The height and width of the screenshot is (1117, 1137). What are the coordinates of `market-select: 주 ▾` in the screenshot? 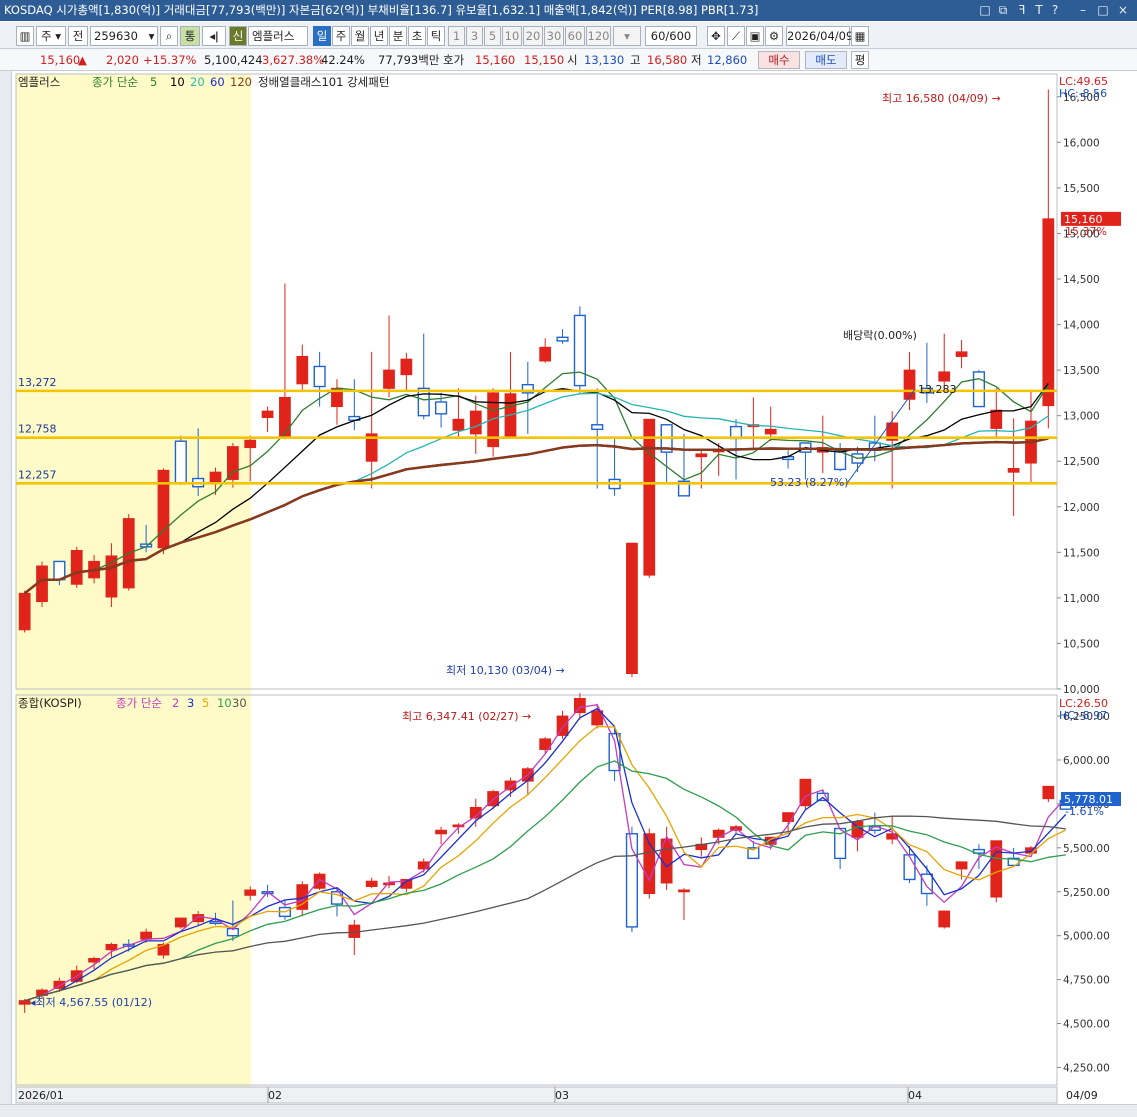 It's located at (51, 36).